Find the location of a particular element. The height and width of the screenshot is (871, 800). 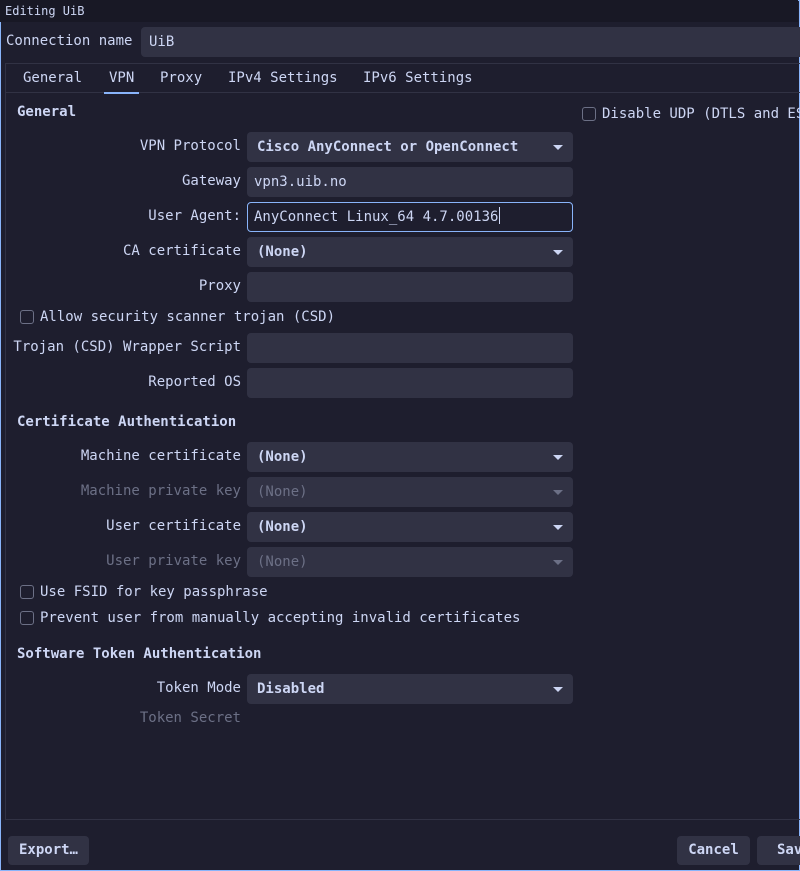

user-cert-label: User certificate is located at coordinates (173, 526).